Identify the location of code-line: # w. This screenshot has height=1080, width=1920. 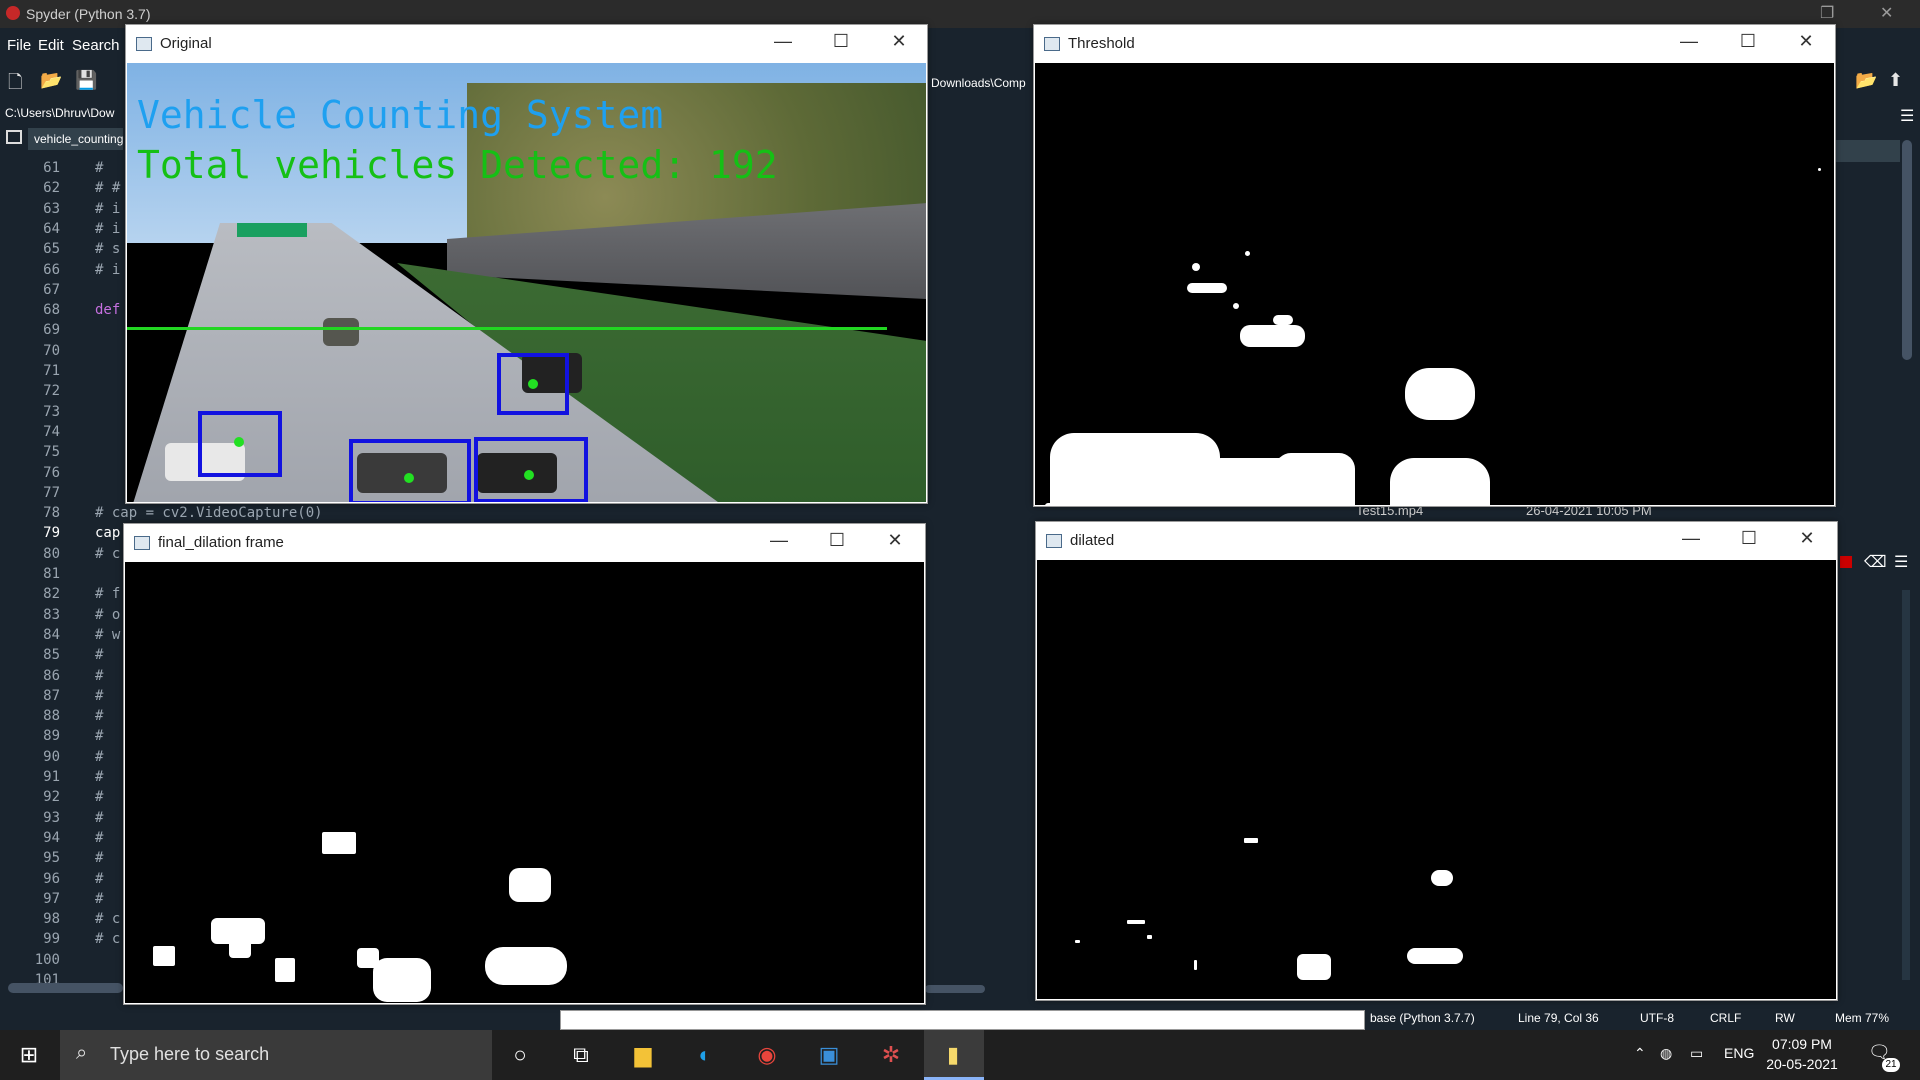
(107, 635).